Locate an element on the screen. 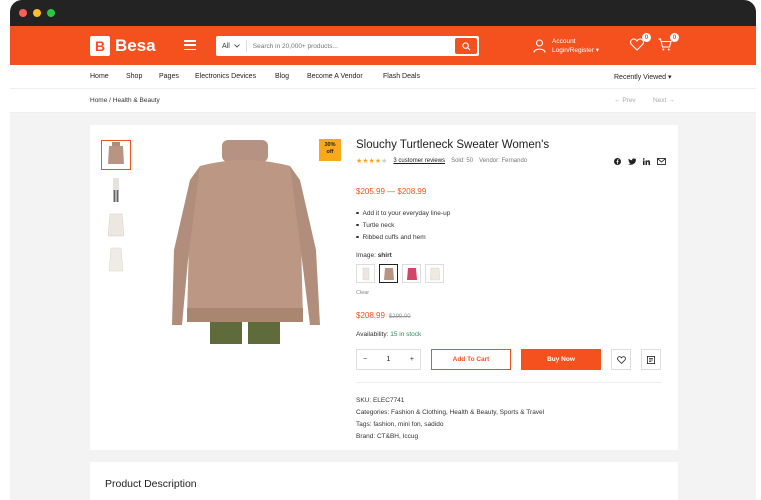  vendor-name: Vendor: Fernando is located at coordinates (503, 161).